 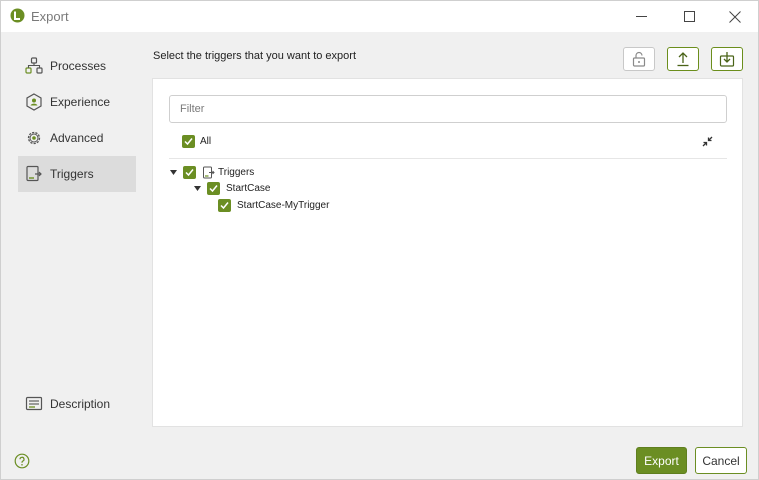 I want to click on export-button: Export, so click(x=661, y=460).